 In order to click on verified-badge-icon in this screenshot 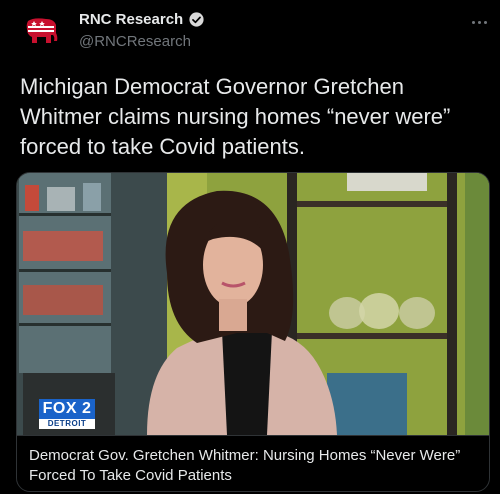, I will do `click(196, 19)`.